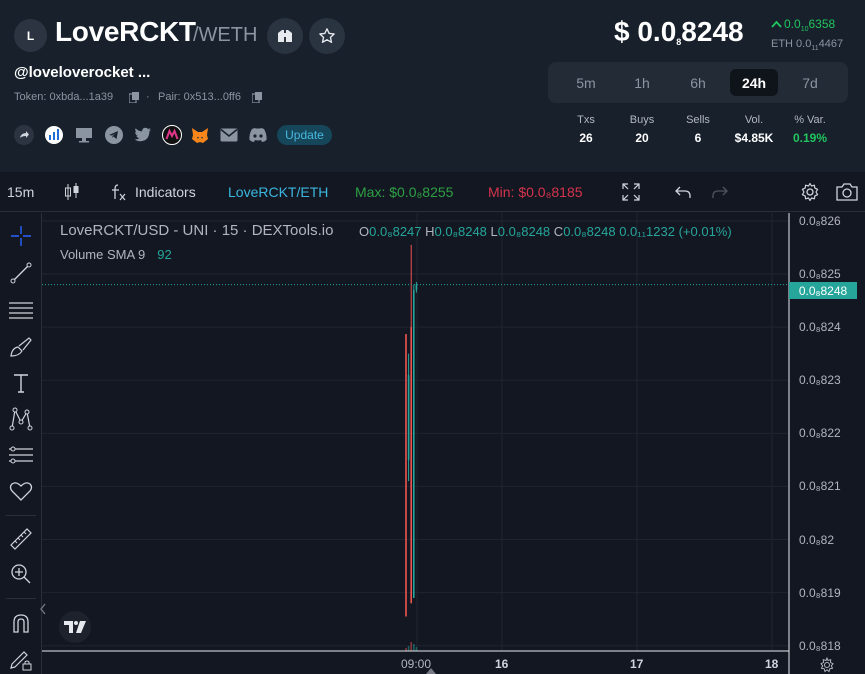 The width and height of the screenshot is (865, 674). I want to click on indicators-fx-icon, so click(119, 192).